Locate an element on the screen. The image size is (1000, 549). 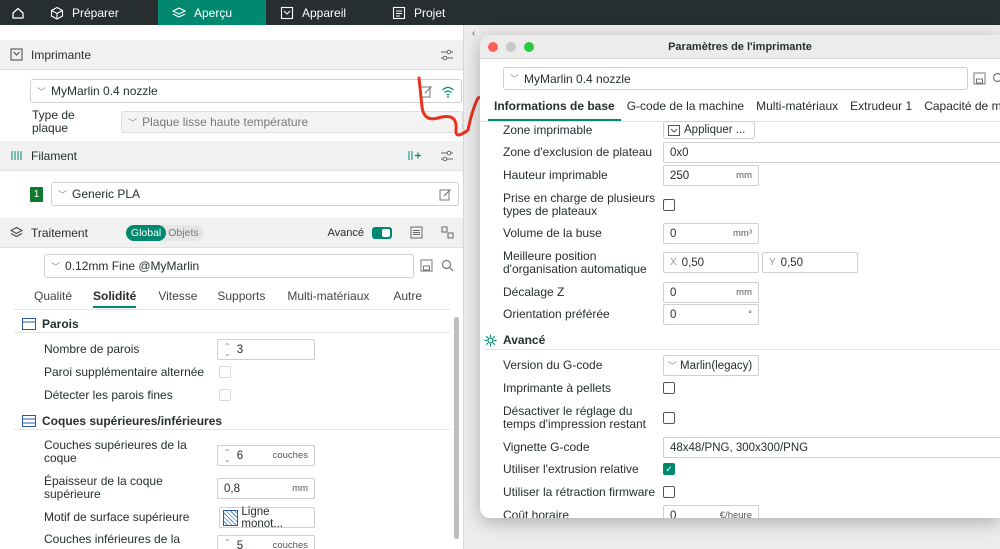
wall-count-value: 3 is located at coordinates (240, 349).